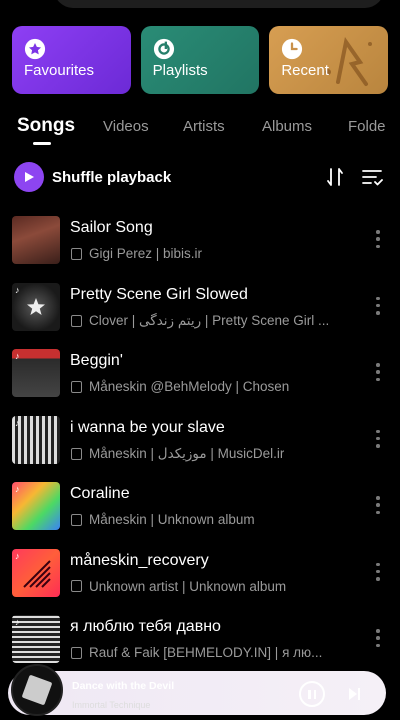  What do you see at coordinates (200, 239) in the screenshot?
I see `song-row: Sailor Song Gigi Perez | bibis.ir` at bounding box center [200, 239].